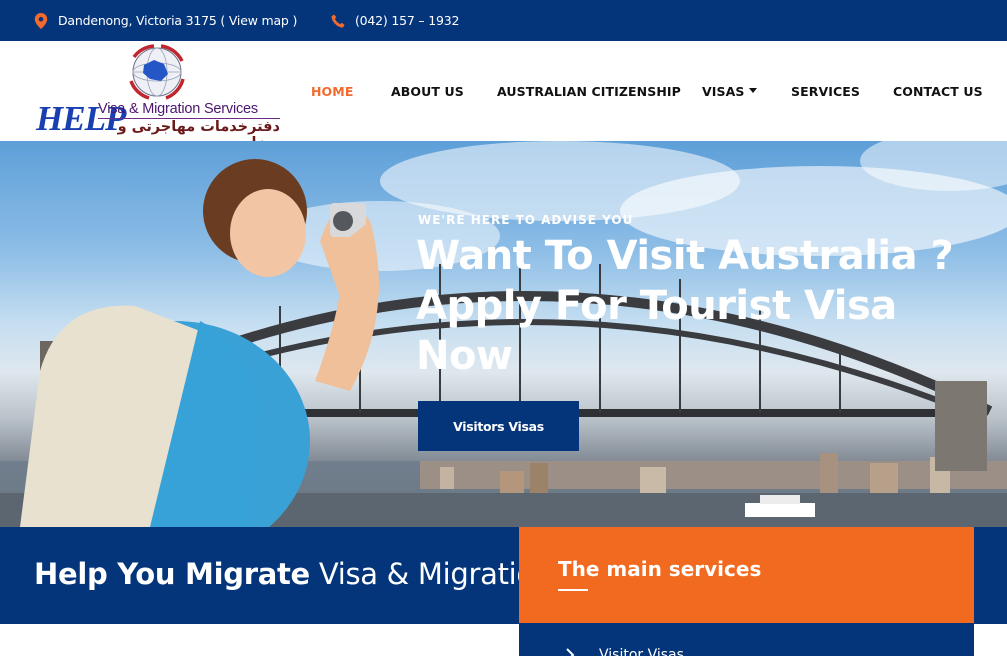 The image size is (1007, 656). What do you see at coordinates (172, 574) in the screenshot?
I see `intro-title-bold: Help You Migrate` at bounding box center [172, 574].